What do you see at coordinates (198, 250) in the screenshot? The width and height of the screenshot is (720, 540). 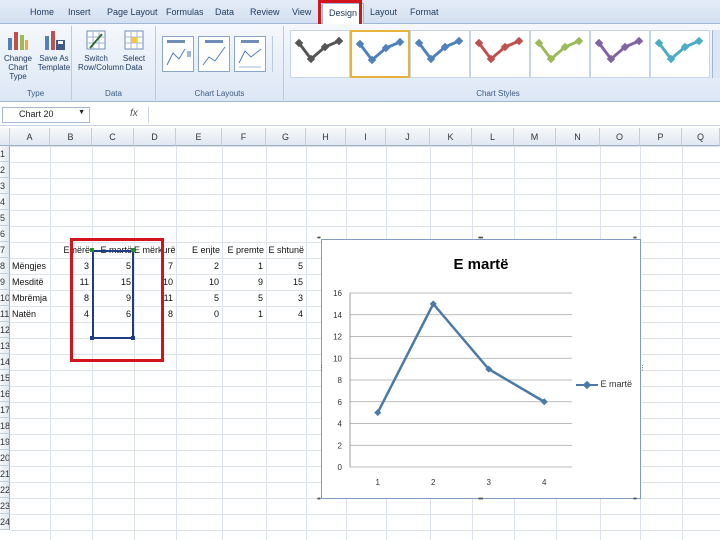 I see `table-header-cell: E enjte` at bounding box center [198, 250].